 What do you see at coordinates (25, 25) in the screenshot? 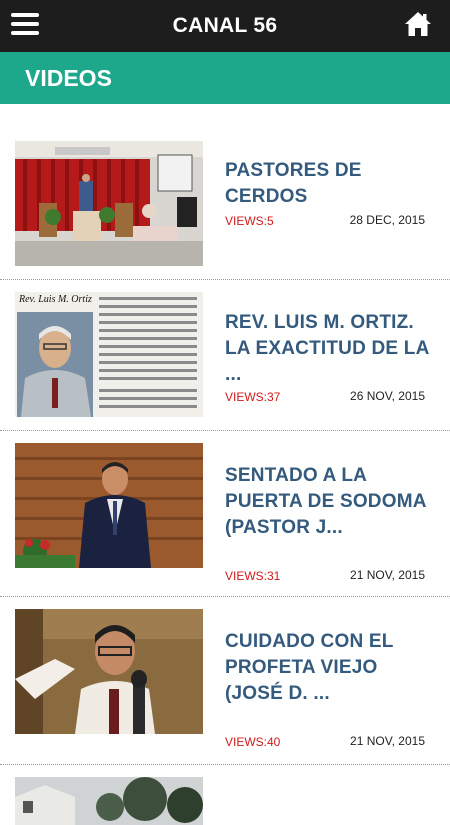
I see `hamburger-menu-icon` at bounding box center [25, 25].